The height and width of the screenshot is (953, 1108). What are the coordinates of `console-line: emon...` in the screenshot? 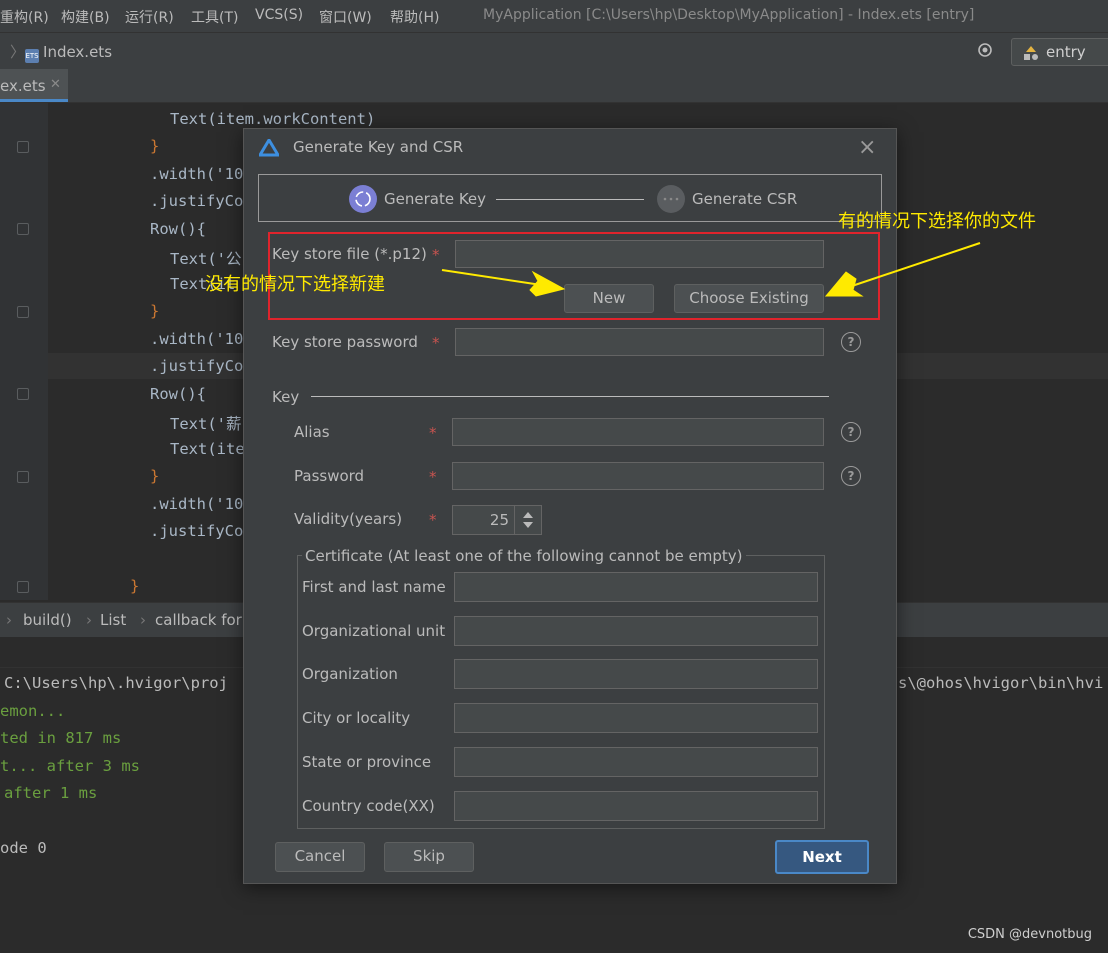 It's located at (33, 711).